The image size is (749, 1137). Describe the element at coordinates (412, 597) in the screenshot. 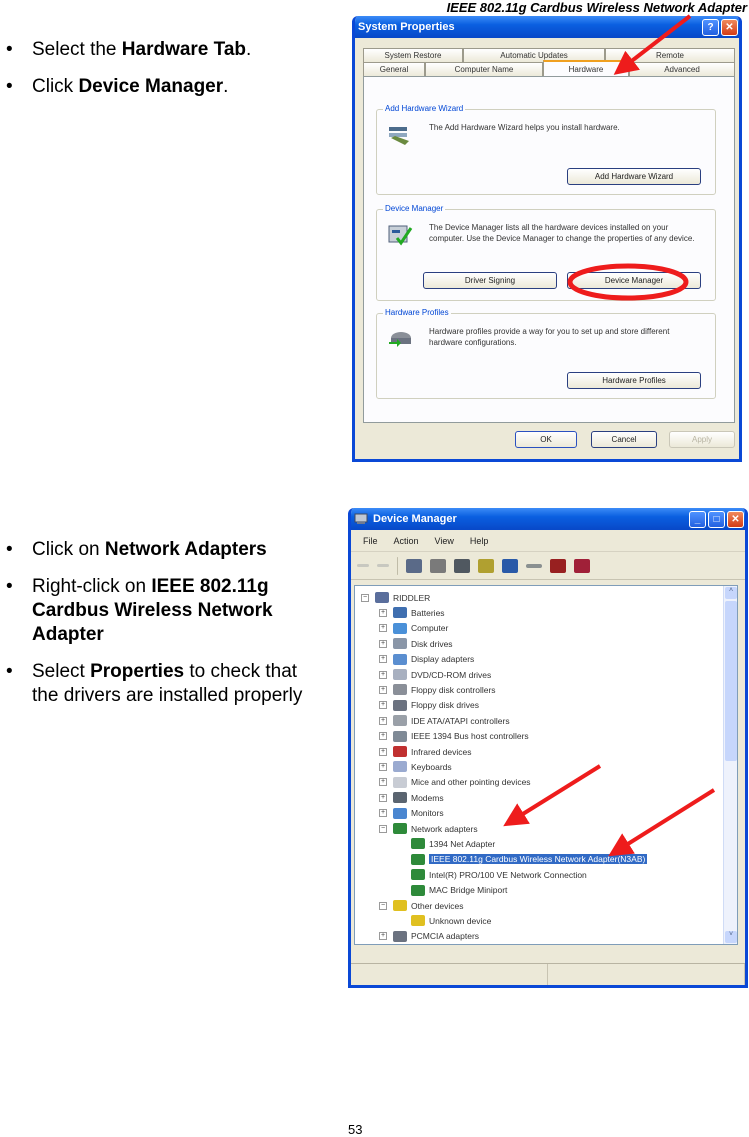

I see `tree-node-label: RIDDLER` at that location.